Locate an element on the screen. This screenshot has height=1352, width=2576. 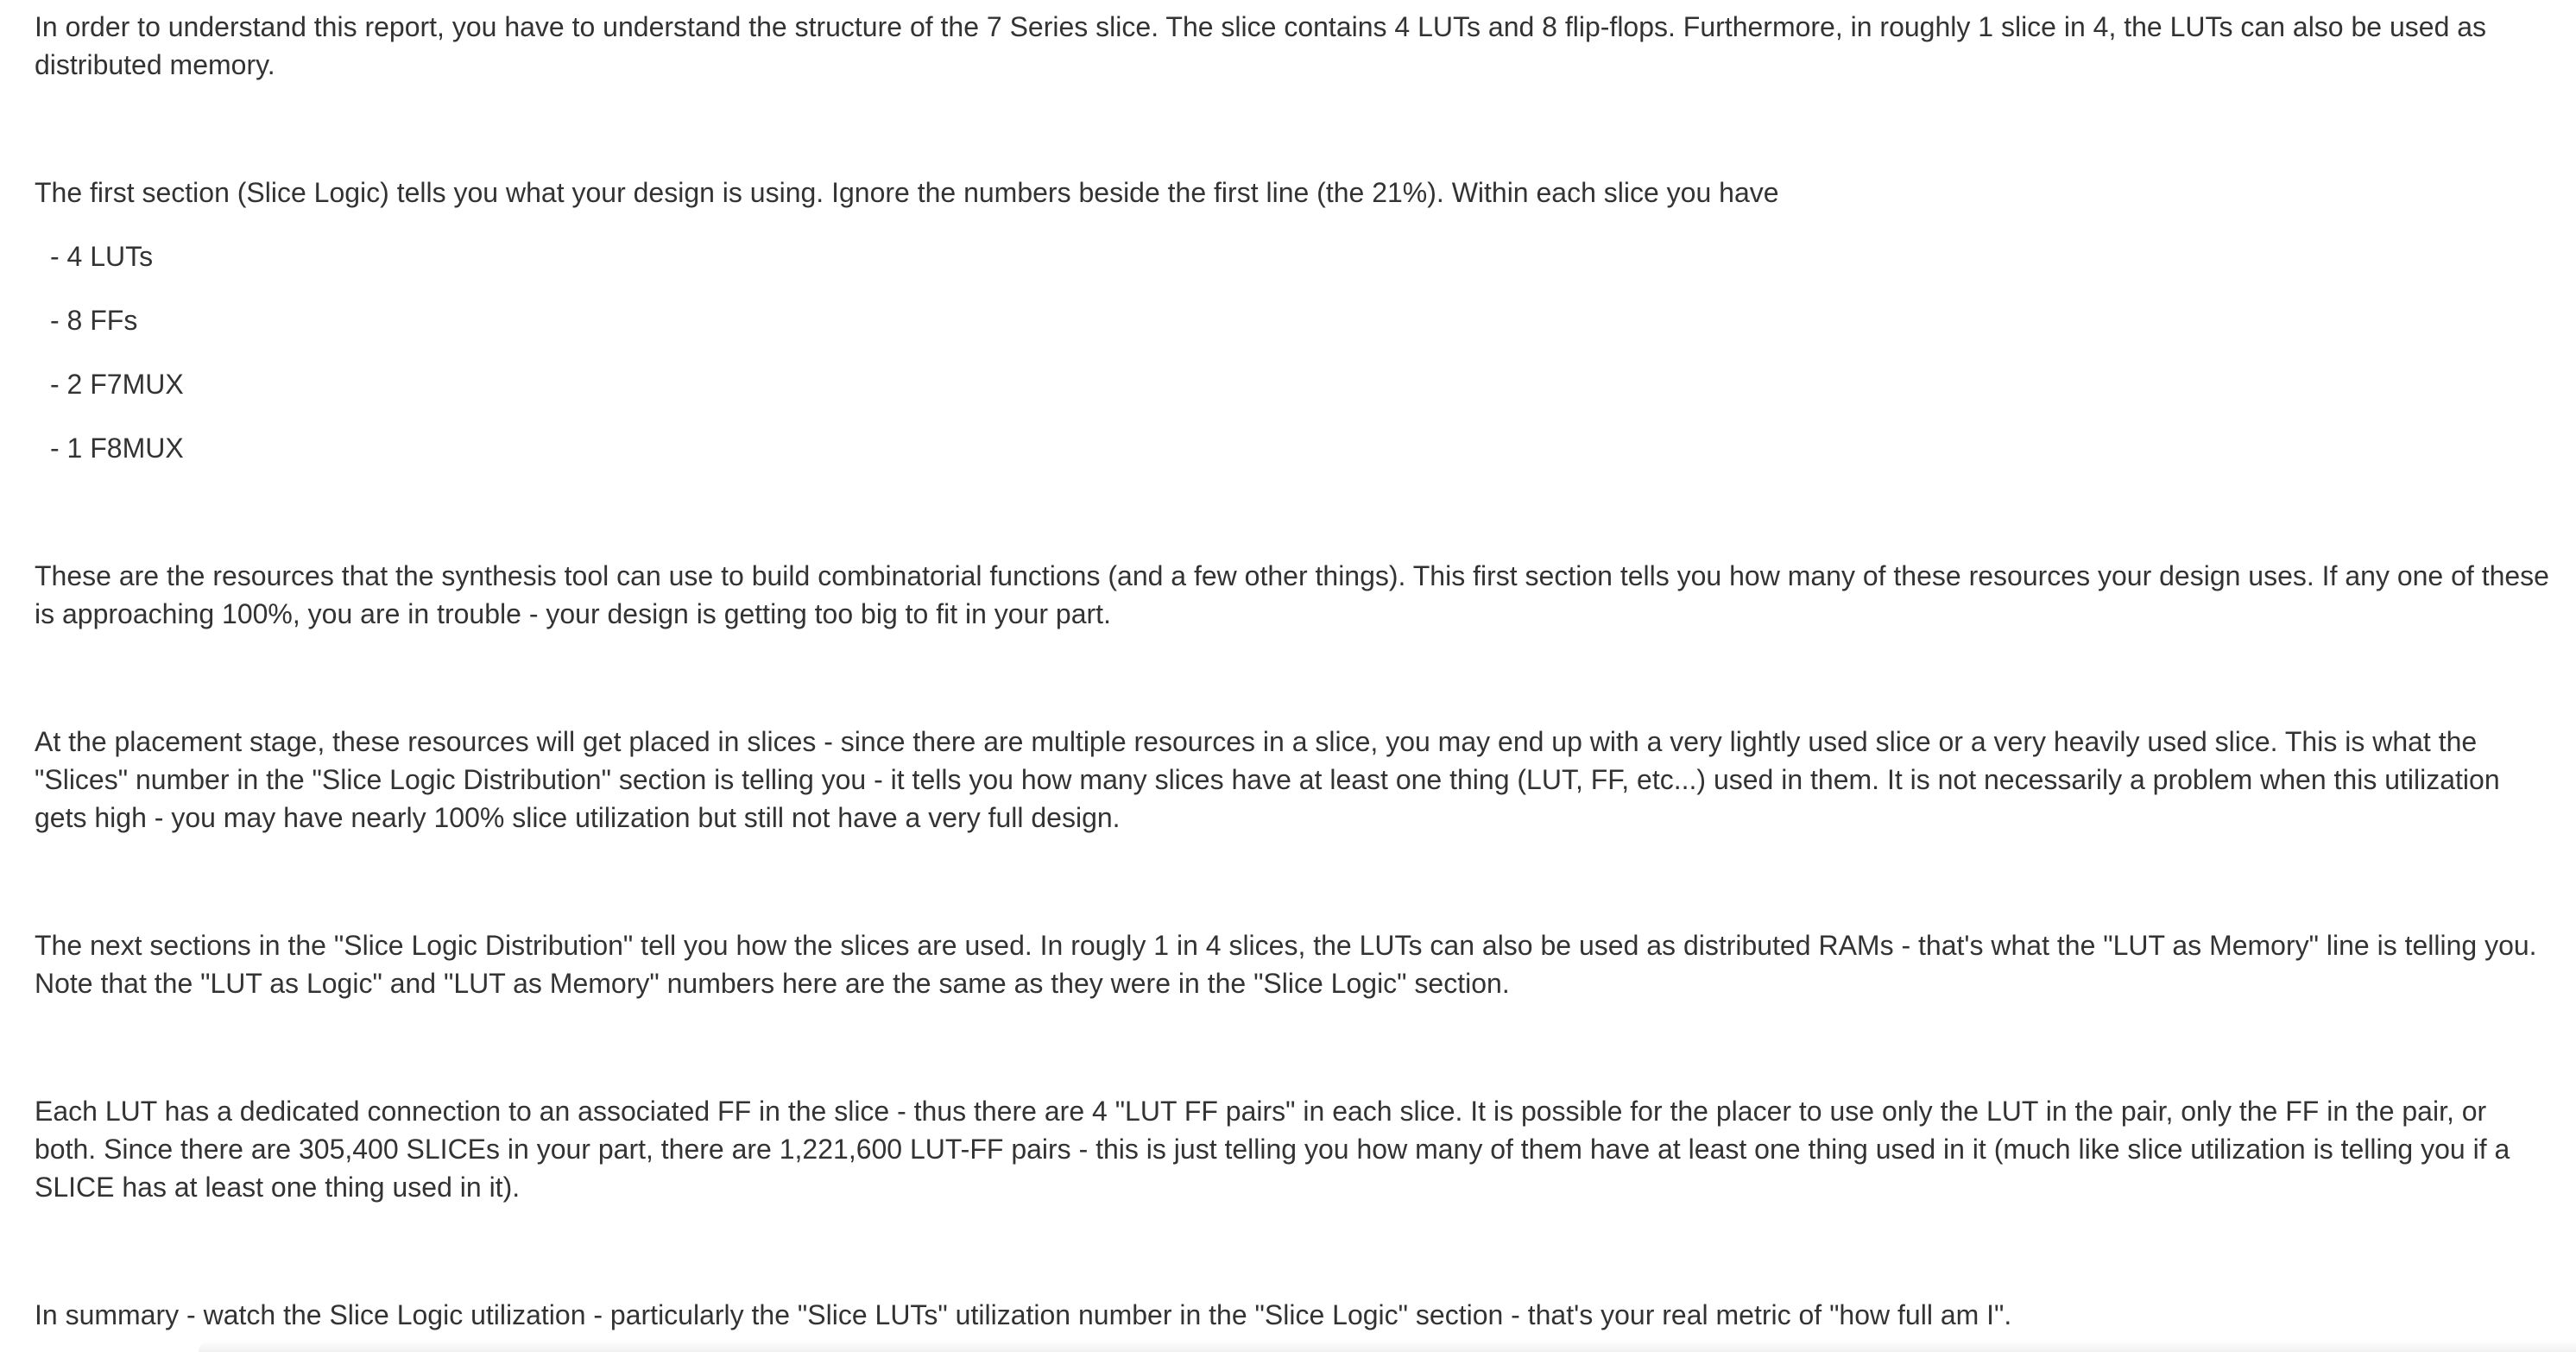
list-item: - 8 FFs is located at coordinates (94, 320).